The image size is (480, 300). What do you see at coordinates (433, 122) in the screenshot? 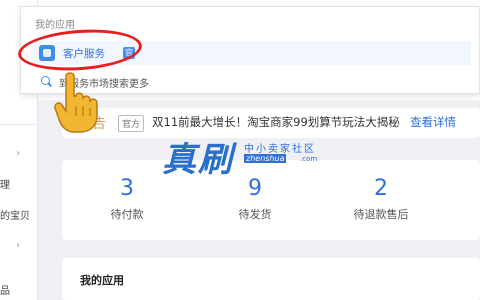
I see `view-details-link: 查看详情` at bounding box center [433, 122].